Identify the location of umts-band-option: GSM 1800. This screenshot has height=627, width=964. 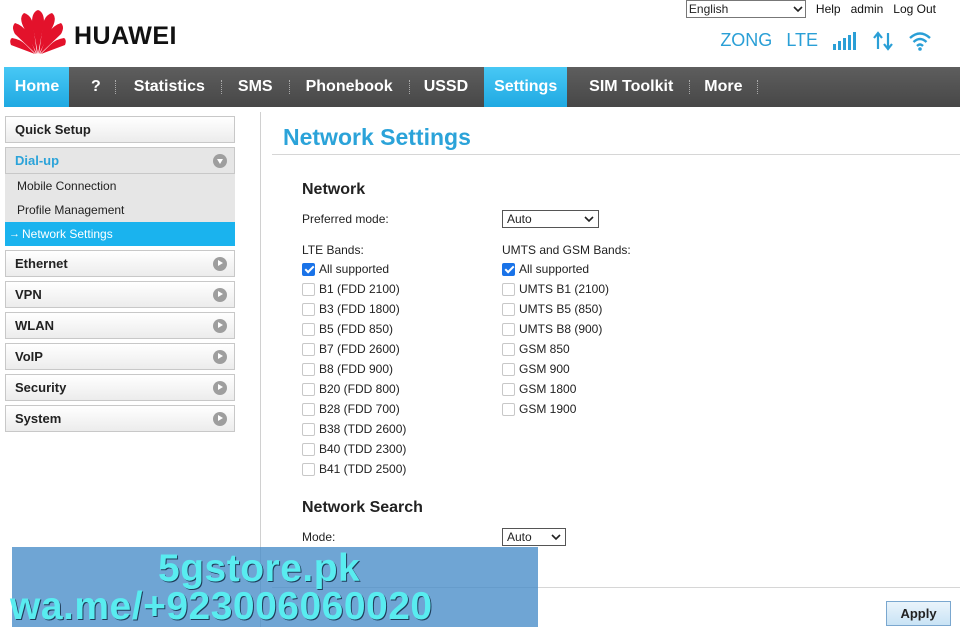
(539, 389).